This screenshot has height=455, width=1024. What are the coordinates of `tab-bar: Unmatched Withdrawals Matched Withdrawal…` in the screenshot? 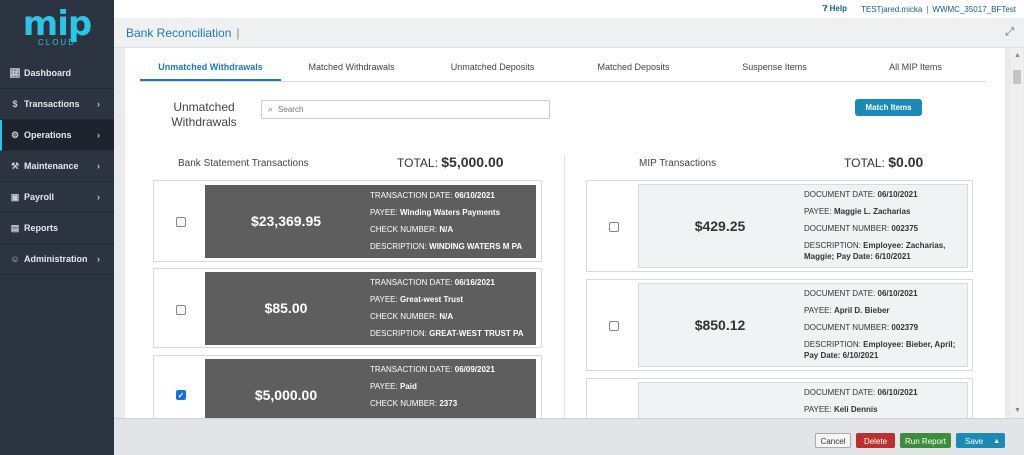 It's located at (563, 69).